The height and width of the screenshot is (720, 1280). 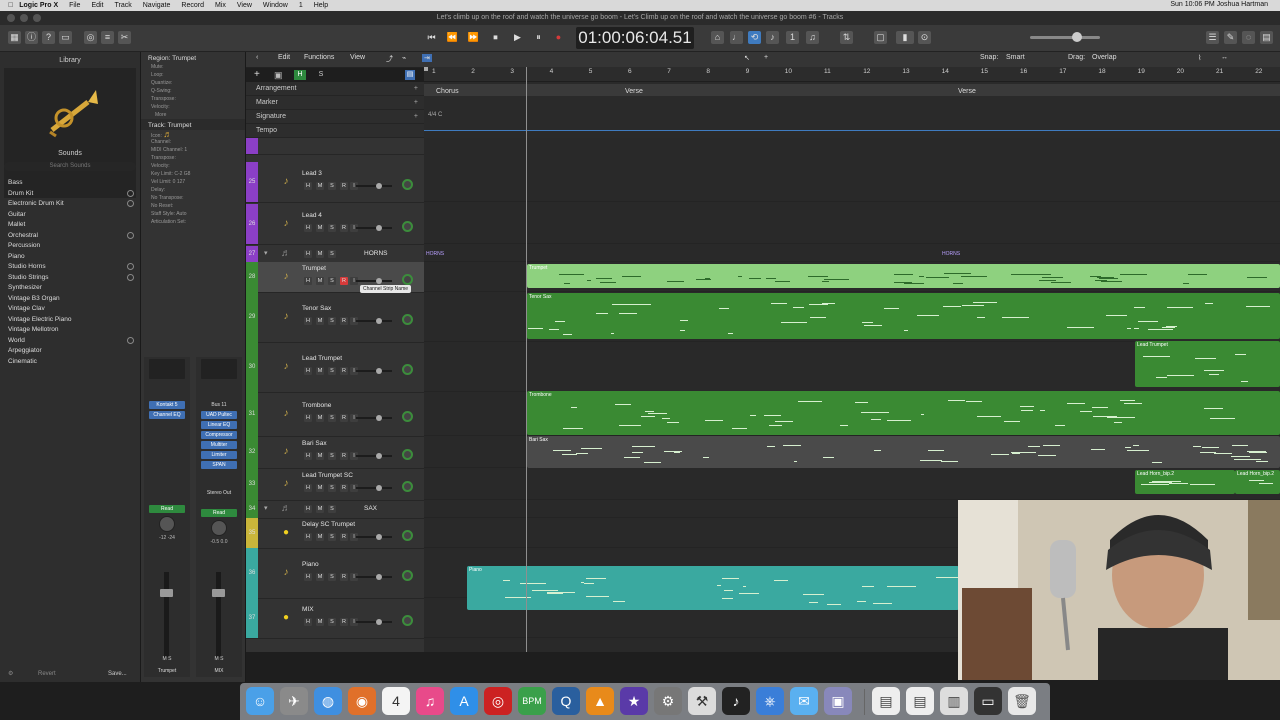 I want to click on midi-region-tenor-sax: Tenor Sax, so click(x=903, y=316).